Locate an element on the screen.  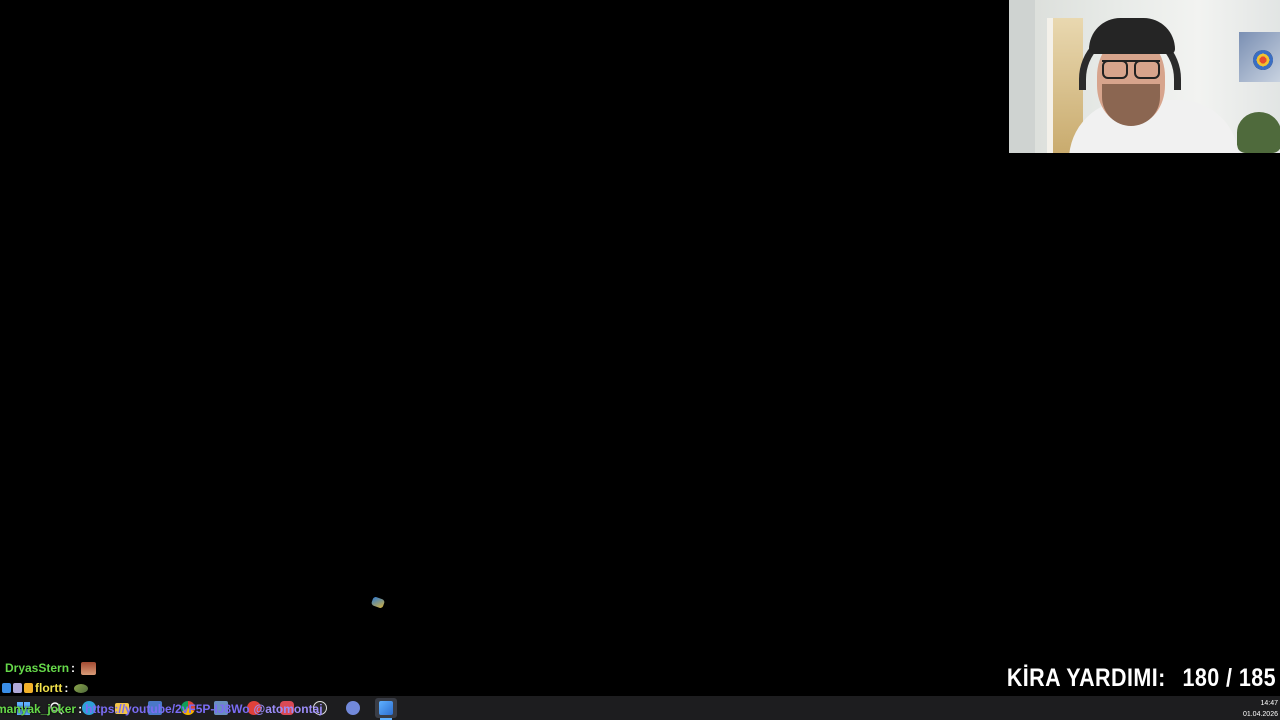
chat-link: https://youtube/2vF5P-IJ8Wo is located at coordinates (167, 709).